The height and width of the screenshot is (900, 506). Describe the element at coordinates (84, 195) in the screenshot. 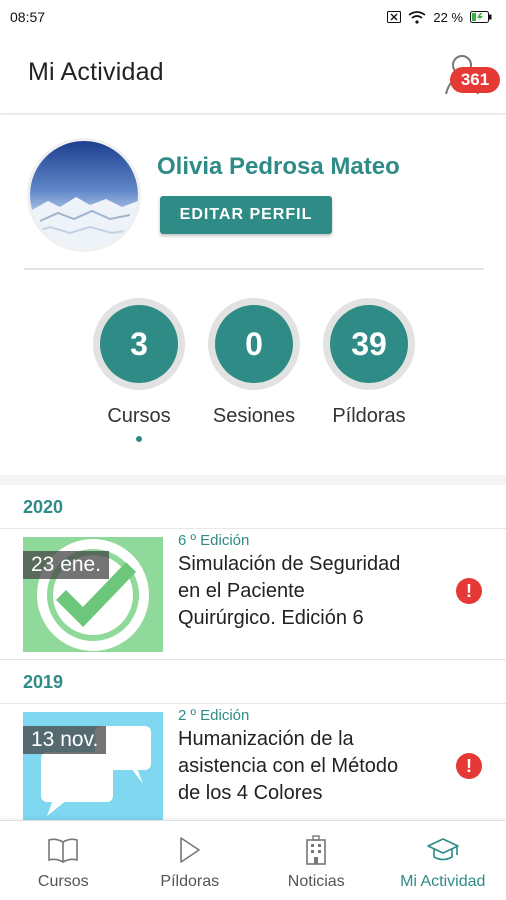

I see `avatar` at that location.